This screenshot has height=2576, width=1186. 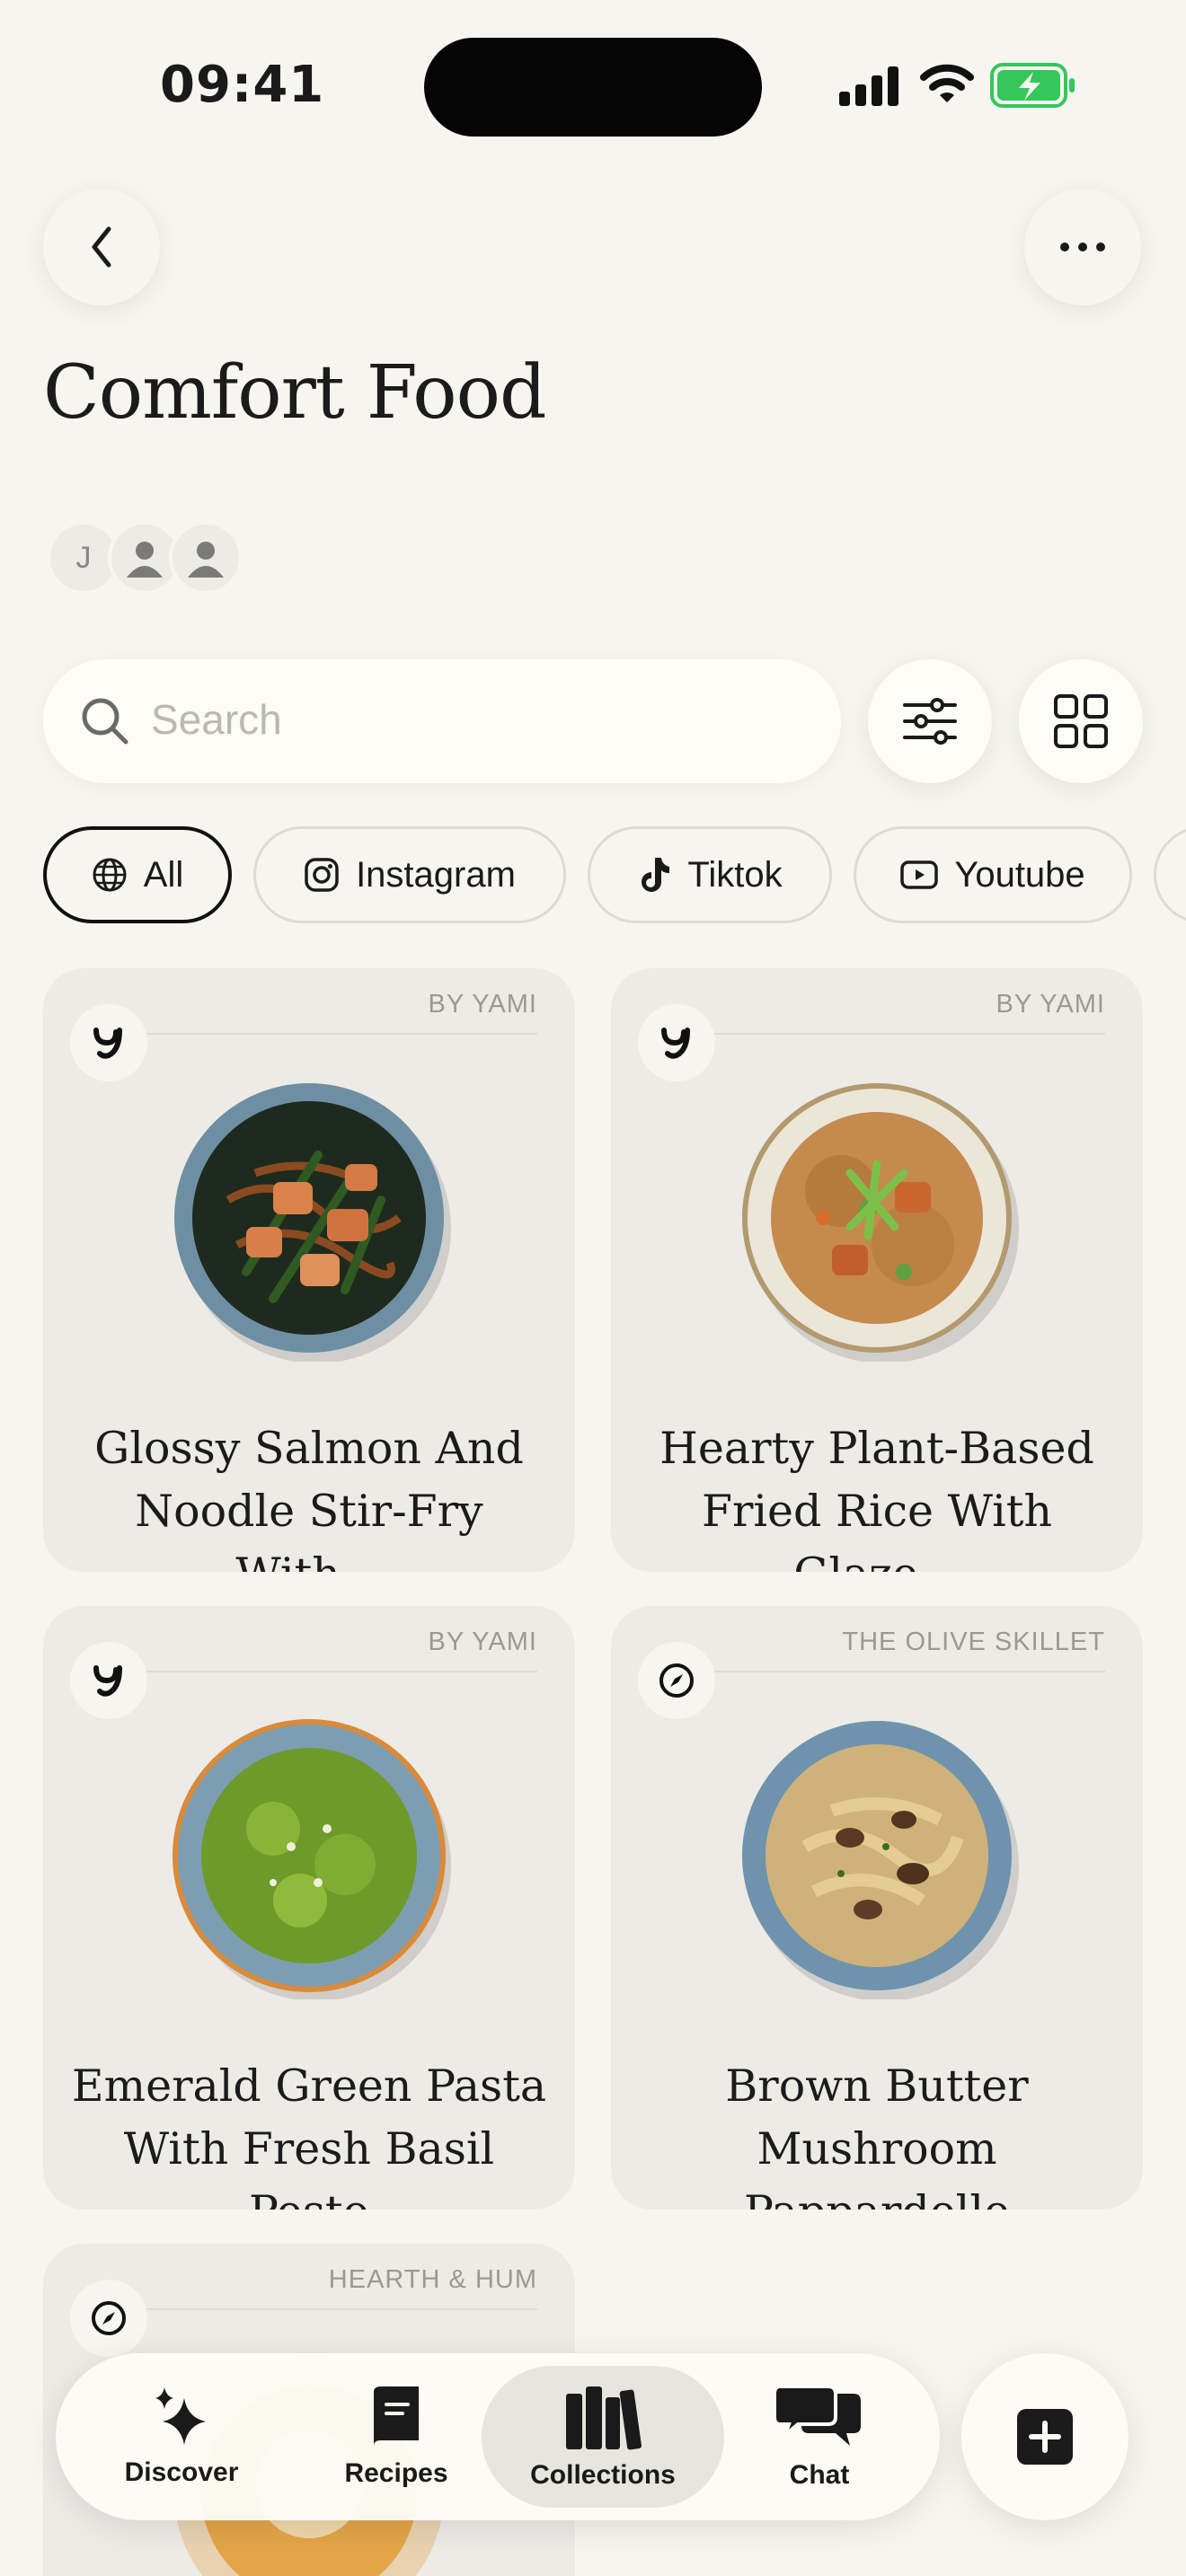 I want to click on chevron-left-icon, so click(x=101, y=247).